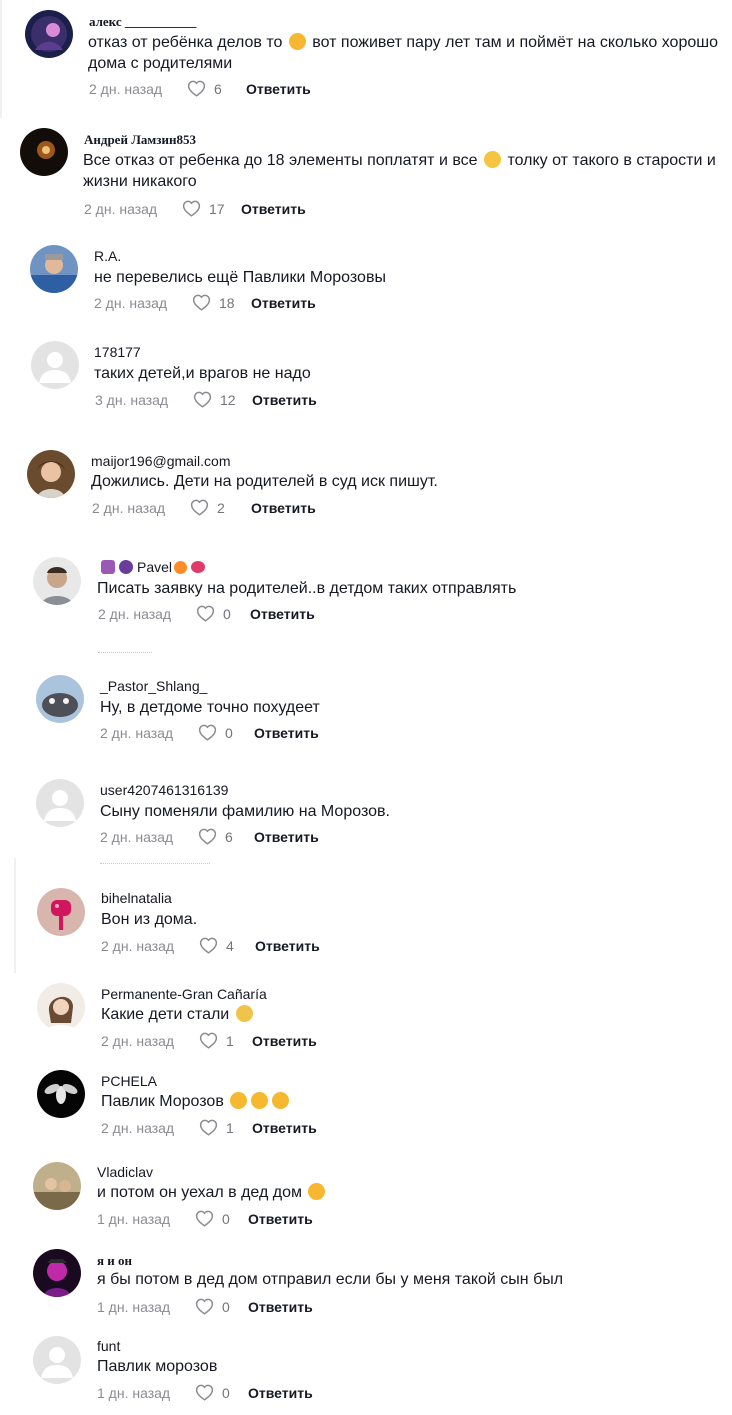 The height and width of the screenshot is (1415, 732). I want to click on username: user4207461316139, so click(164, 790).